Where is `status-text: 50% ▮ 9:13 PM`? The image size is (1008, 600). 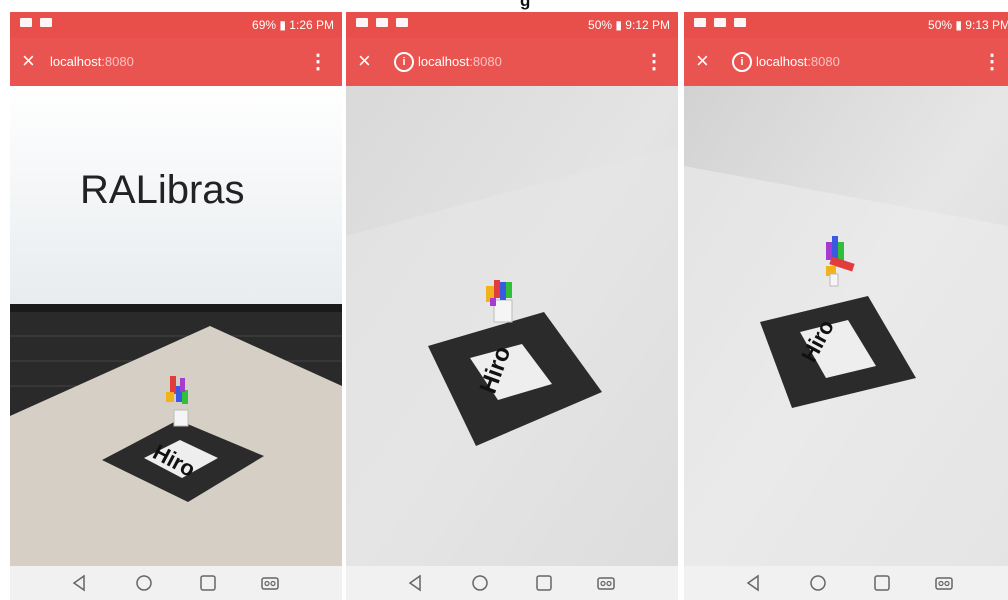
status-text: 50% ▮ 9:13 PM is located at coordinates (968, 25).